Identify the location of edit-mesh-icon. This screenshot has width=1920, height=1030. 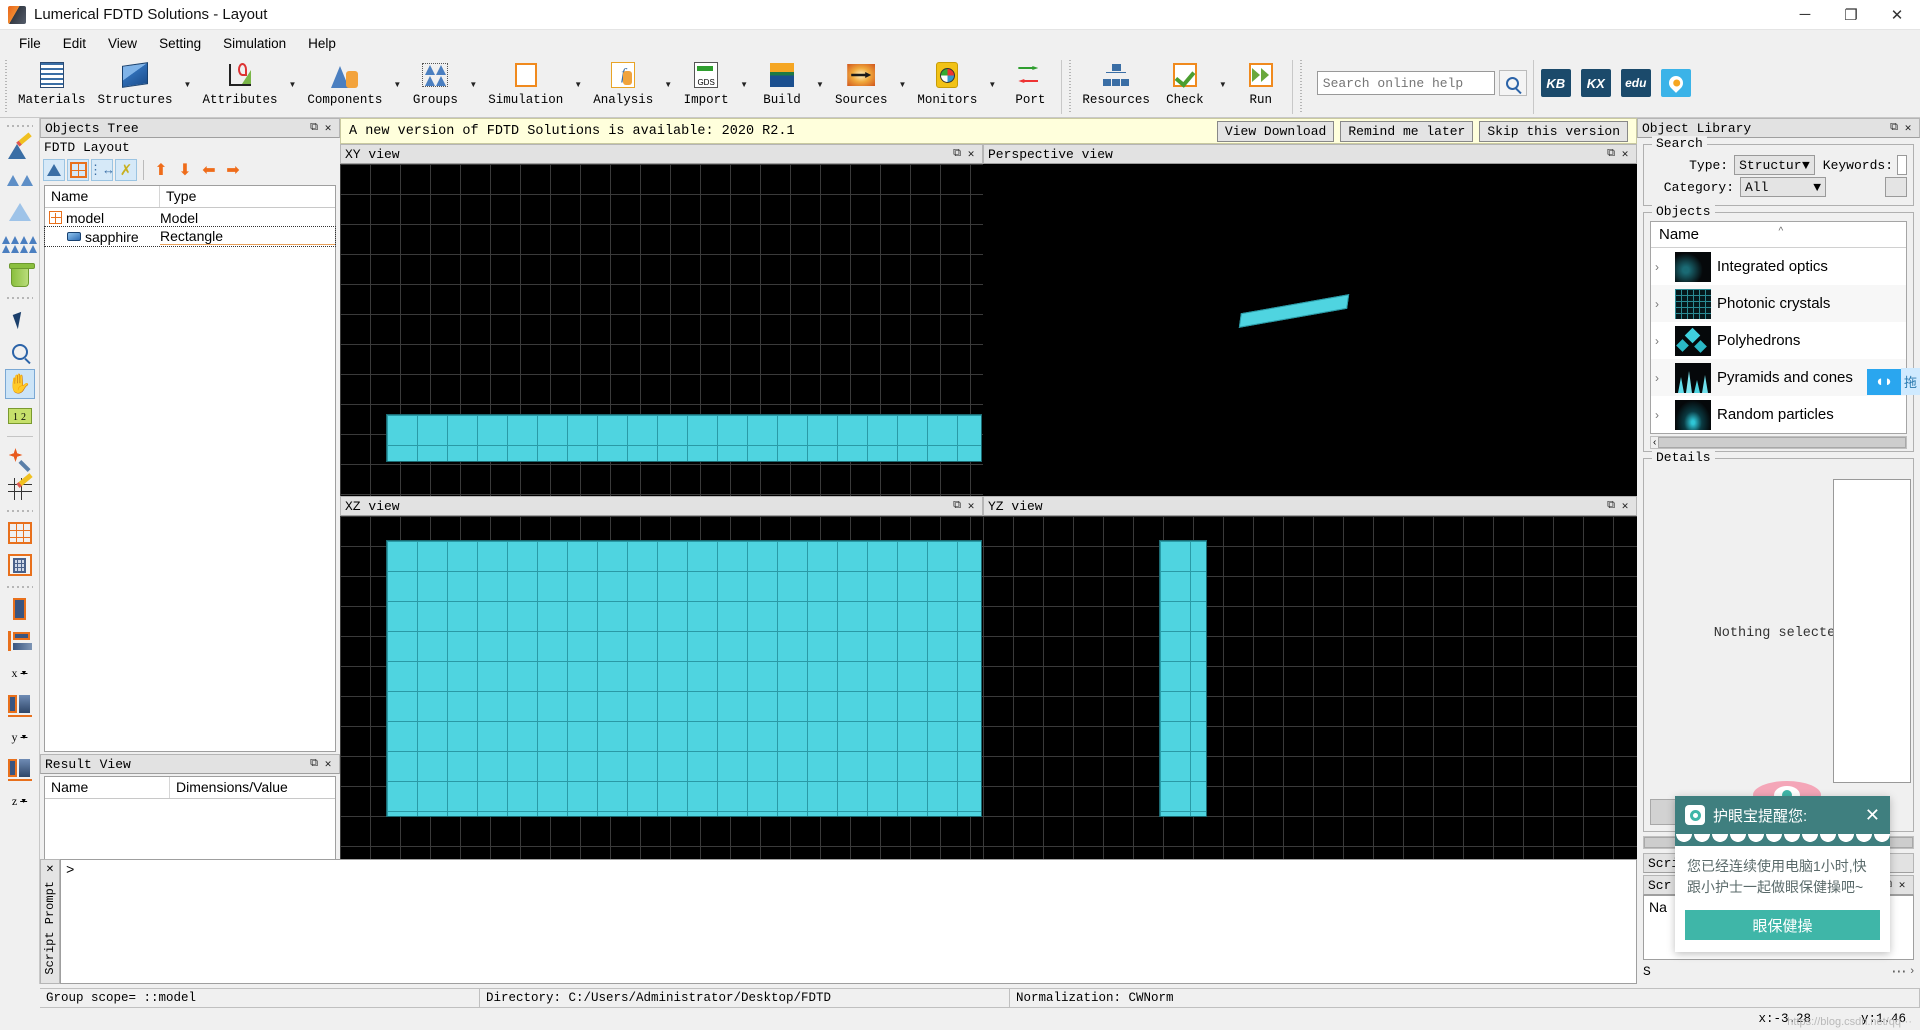
(20, 488).